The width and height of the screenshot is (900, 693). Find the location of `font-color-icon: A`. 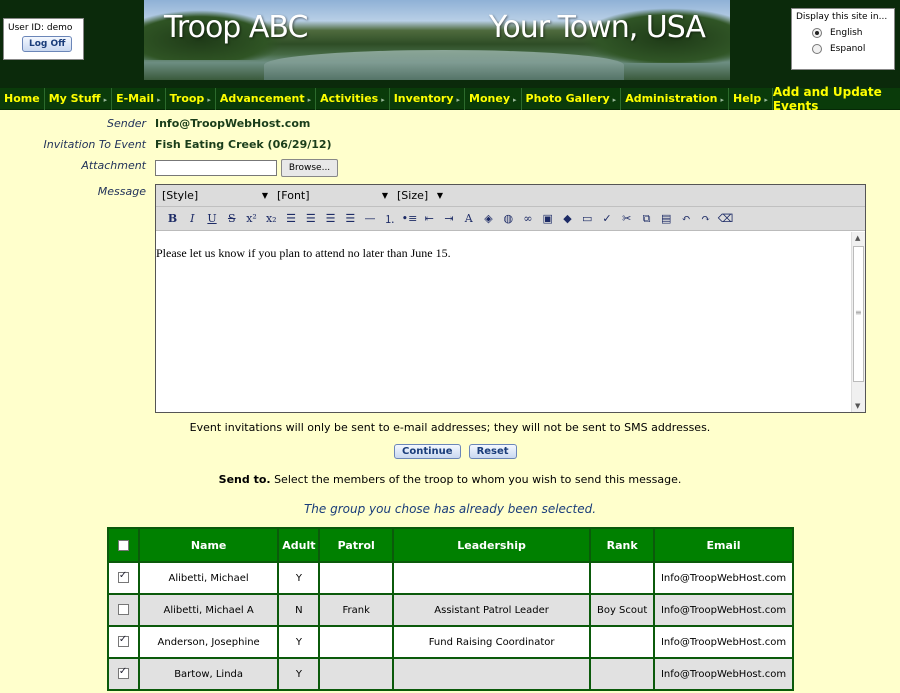

font-color-icon: A is located at coordinates (468, 219).